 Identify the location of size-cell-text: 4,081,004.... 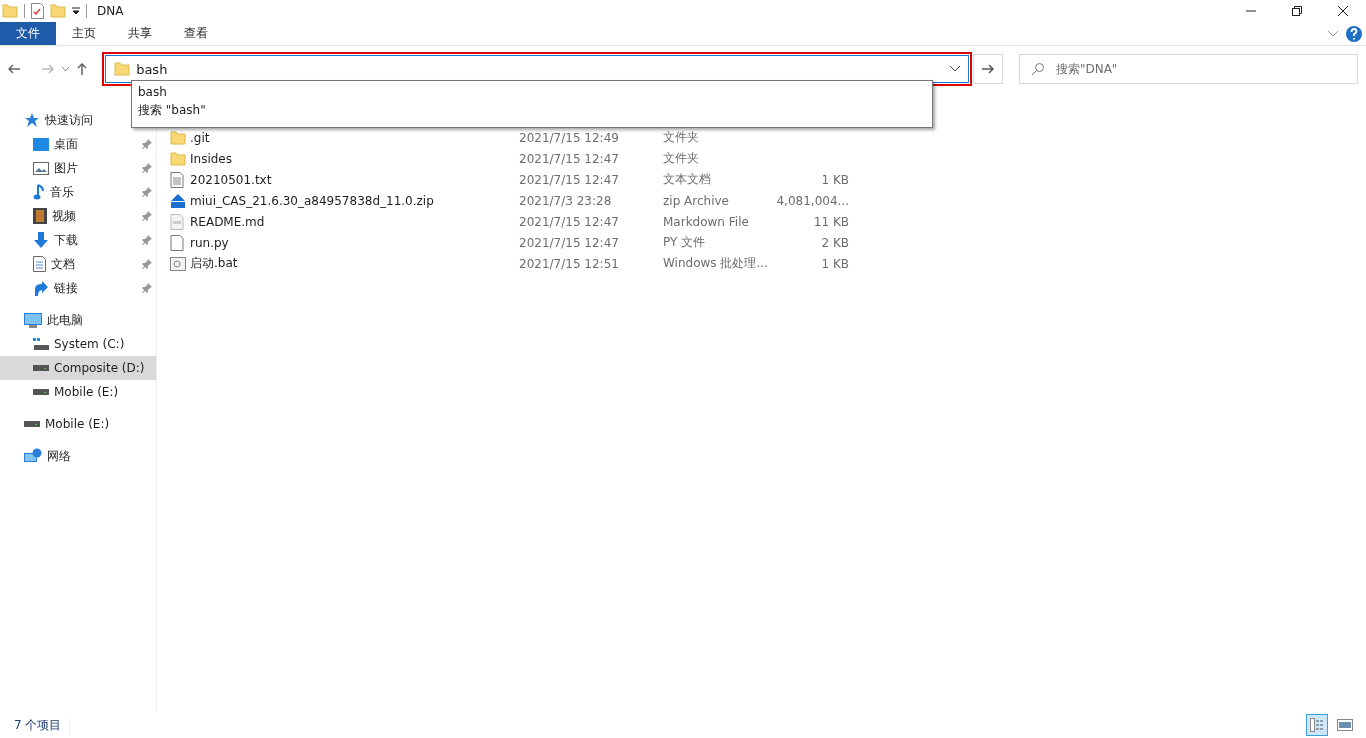
(812, 200).